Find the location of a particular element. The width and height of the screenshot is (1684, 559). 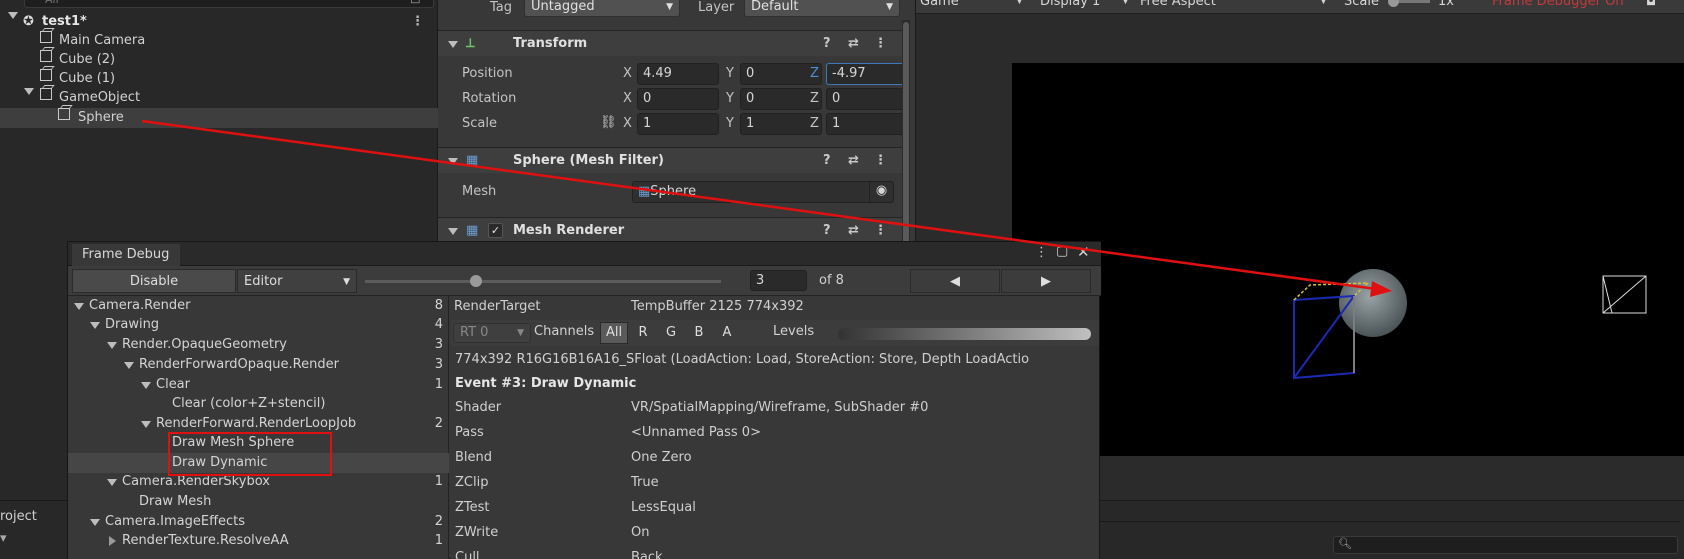

collapsed-arrow-icon is located at coordinates (112, 541).